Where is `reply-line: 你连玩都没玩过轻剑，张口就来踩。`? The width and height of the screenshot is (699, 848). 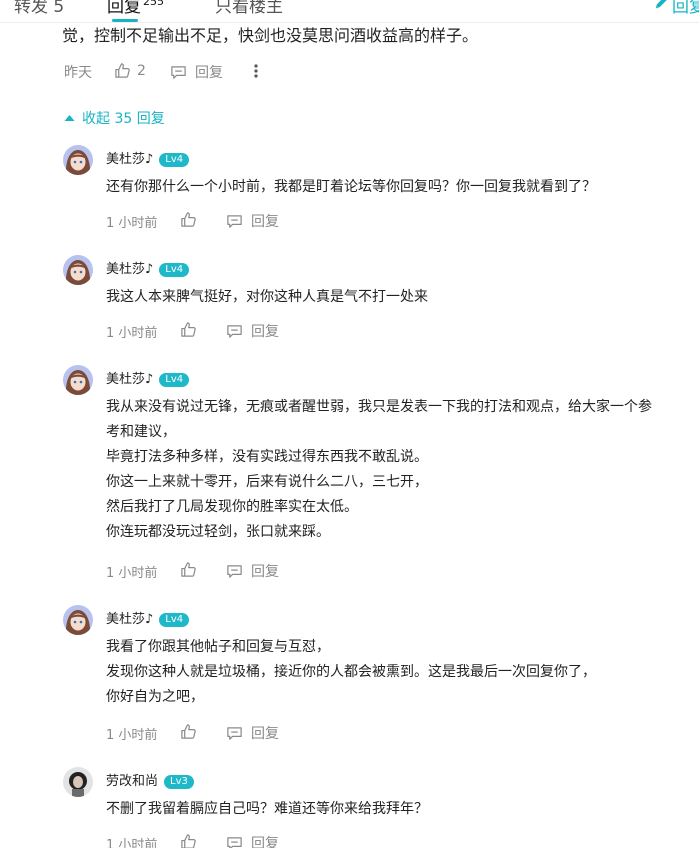 reply-line: 你连玩都没玩过轻剑，张口就来踩。 is located at coordinates (218, 532).